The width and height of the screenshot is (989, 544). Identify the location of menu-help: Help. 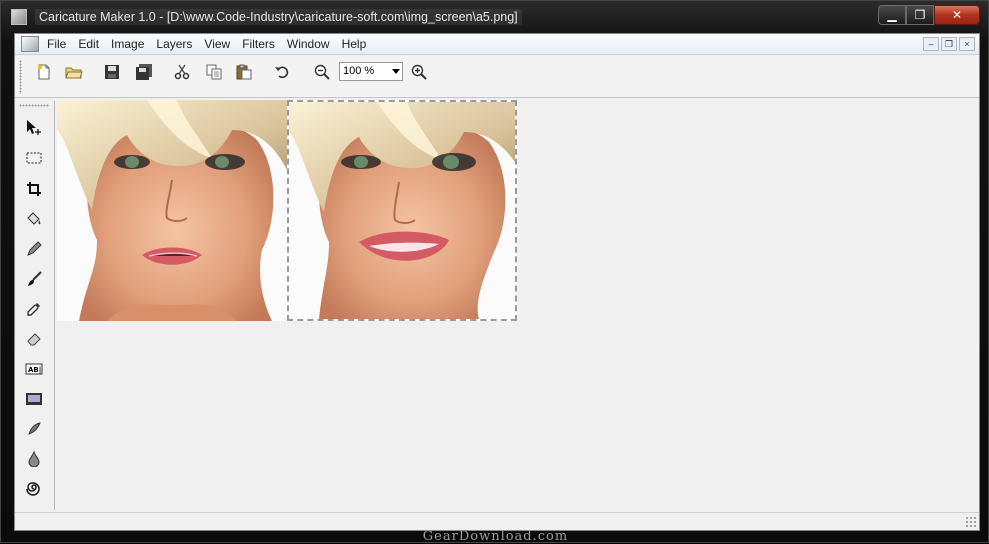
(356, 44).